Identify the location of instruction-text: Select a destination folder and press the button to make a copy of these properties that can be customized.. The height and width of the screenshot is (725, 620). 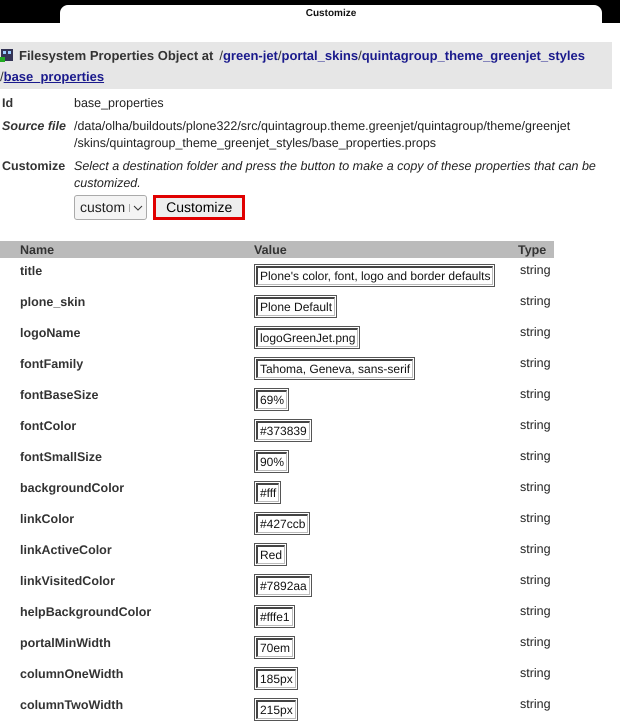
(335, 175).